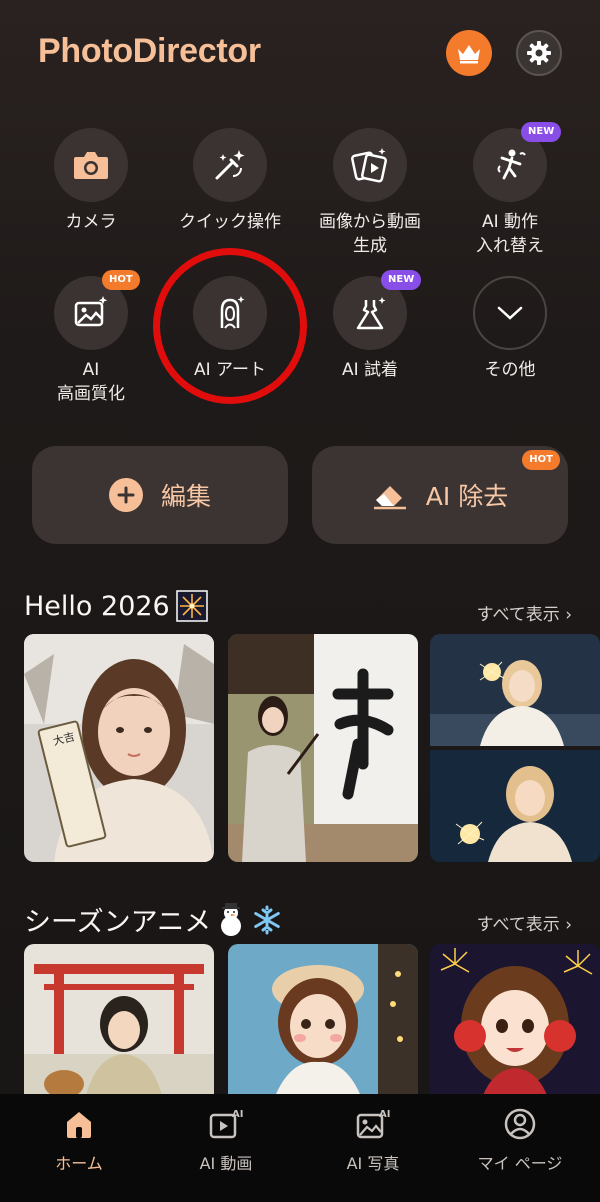 This screenshot has height=1202, width=600. I want to click on chevron-down-icon, so click(510, 313).